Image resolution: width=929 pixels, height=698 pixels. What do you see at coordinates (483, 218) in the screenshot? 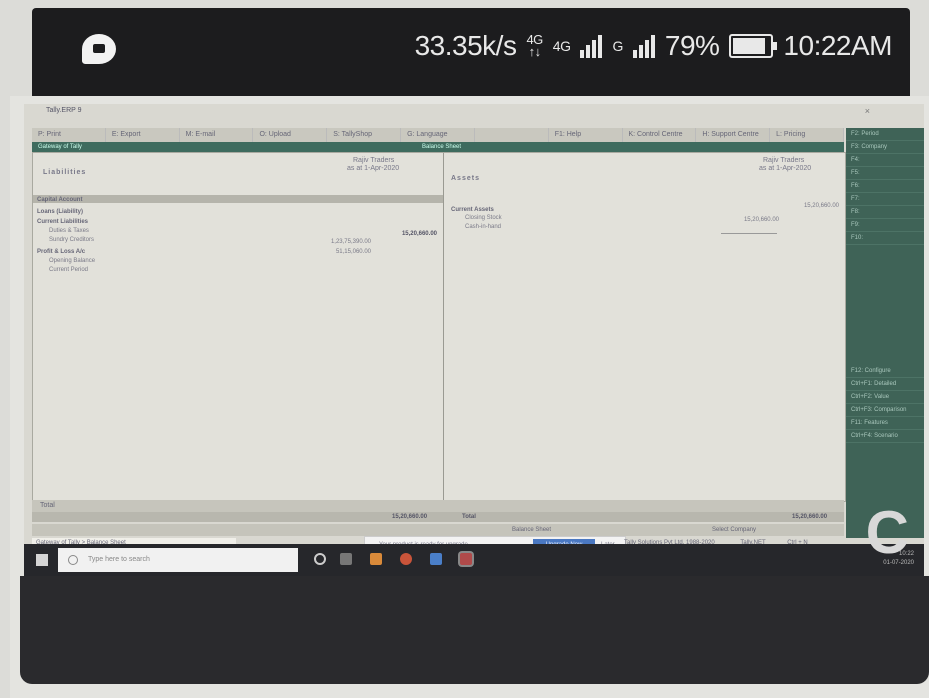
I see `asset-row: Closing Stock` at bounding box center [483, 218].